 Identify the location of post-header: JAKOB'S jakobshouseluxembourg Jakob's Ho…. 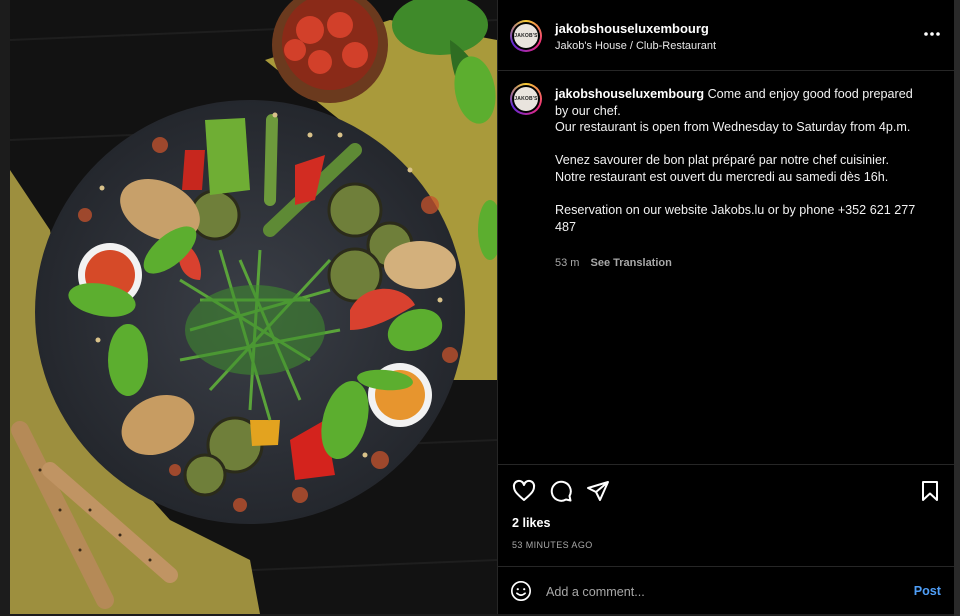
(726, 35).